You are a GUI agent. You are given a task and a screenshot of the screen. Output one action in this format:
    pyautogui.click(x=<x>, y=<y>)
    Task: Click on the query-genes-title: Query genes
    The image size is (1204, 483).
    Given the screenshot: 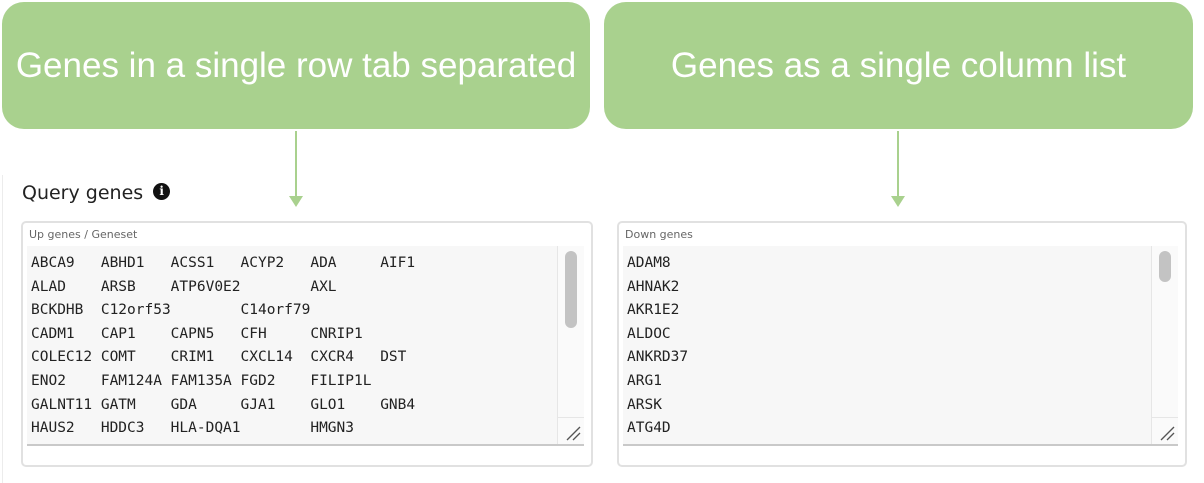 What is the action you would take?
    pyautogui.click(x=83, y=193)
    